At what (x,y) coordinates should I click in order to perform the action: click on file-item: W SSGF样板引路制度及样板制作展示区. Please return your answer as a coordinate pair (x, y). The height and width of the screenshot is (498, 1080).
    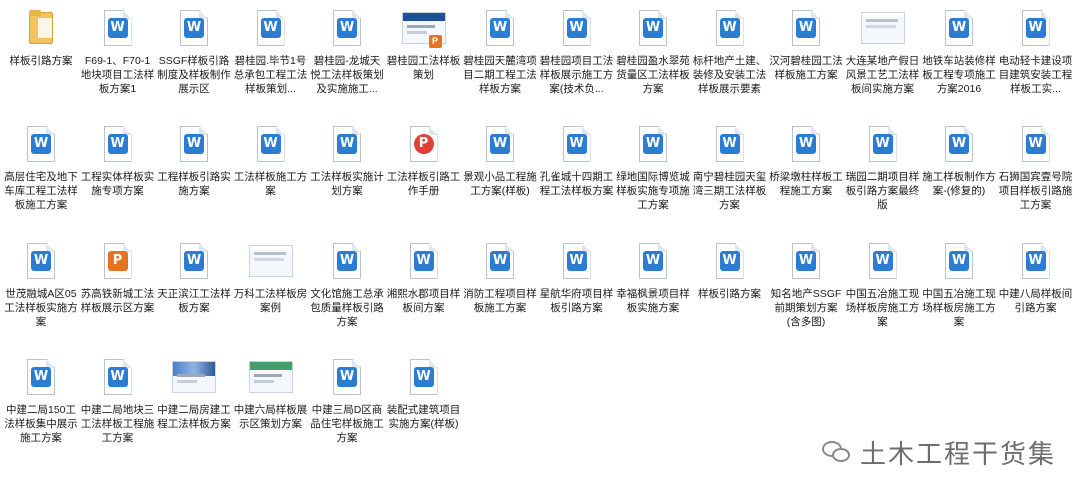
    Looking at the image, I should click on (194, 53).